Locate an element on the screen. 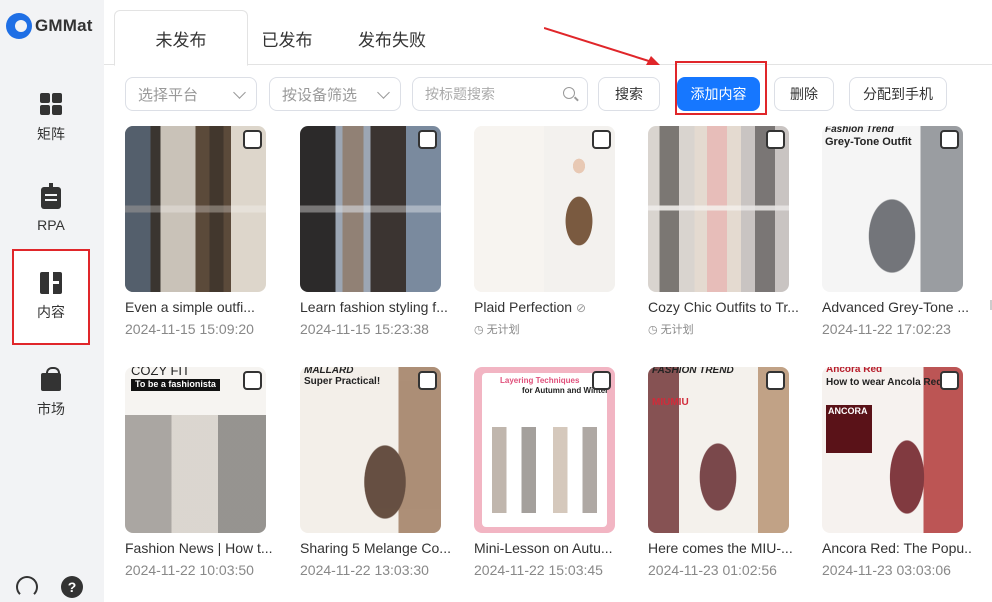 This screenshot has height=602, width=992. card-date: 2024-11-15 15:09:20 is located at coordinates (189, 329).